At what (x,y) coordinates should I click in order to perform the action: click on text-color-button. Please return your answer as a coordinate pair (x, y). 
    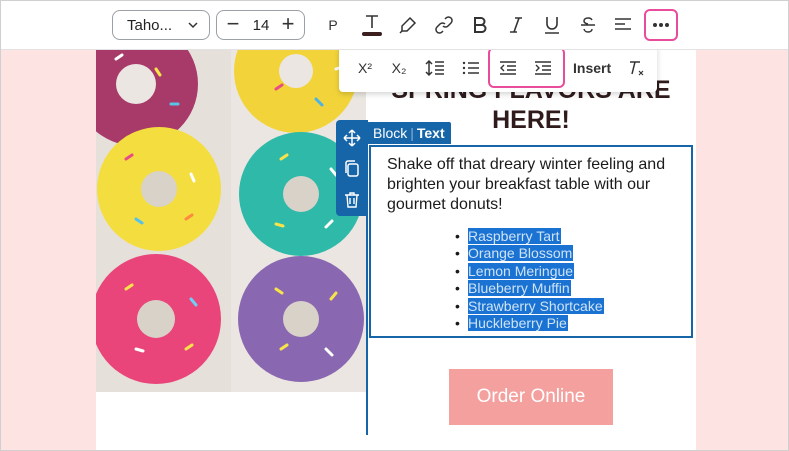
    Looking at the image, I should click on (372, 25).